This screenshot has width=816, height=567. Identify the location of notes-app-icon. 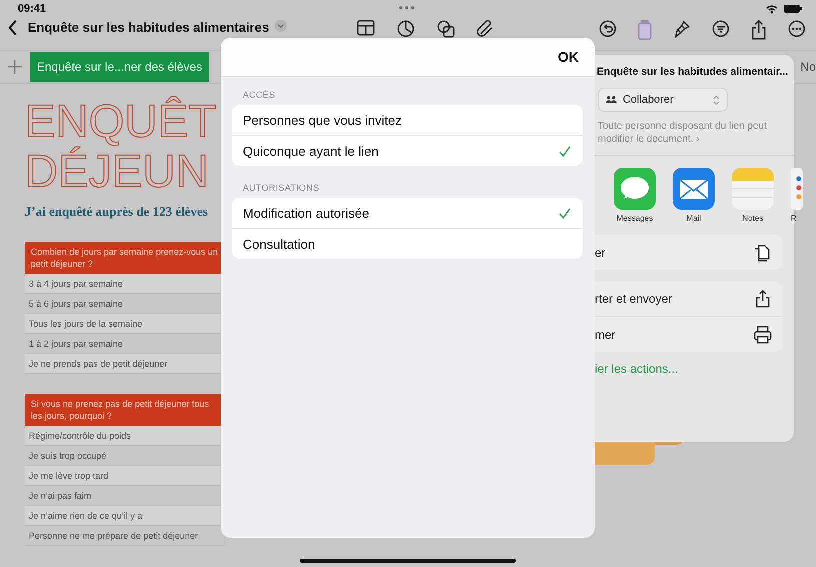
(753, 189).